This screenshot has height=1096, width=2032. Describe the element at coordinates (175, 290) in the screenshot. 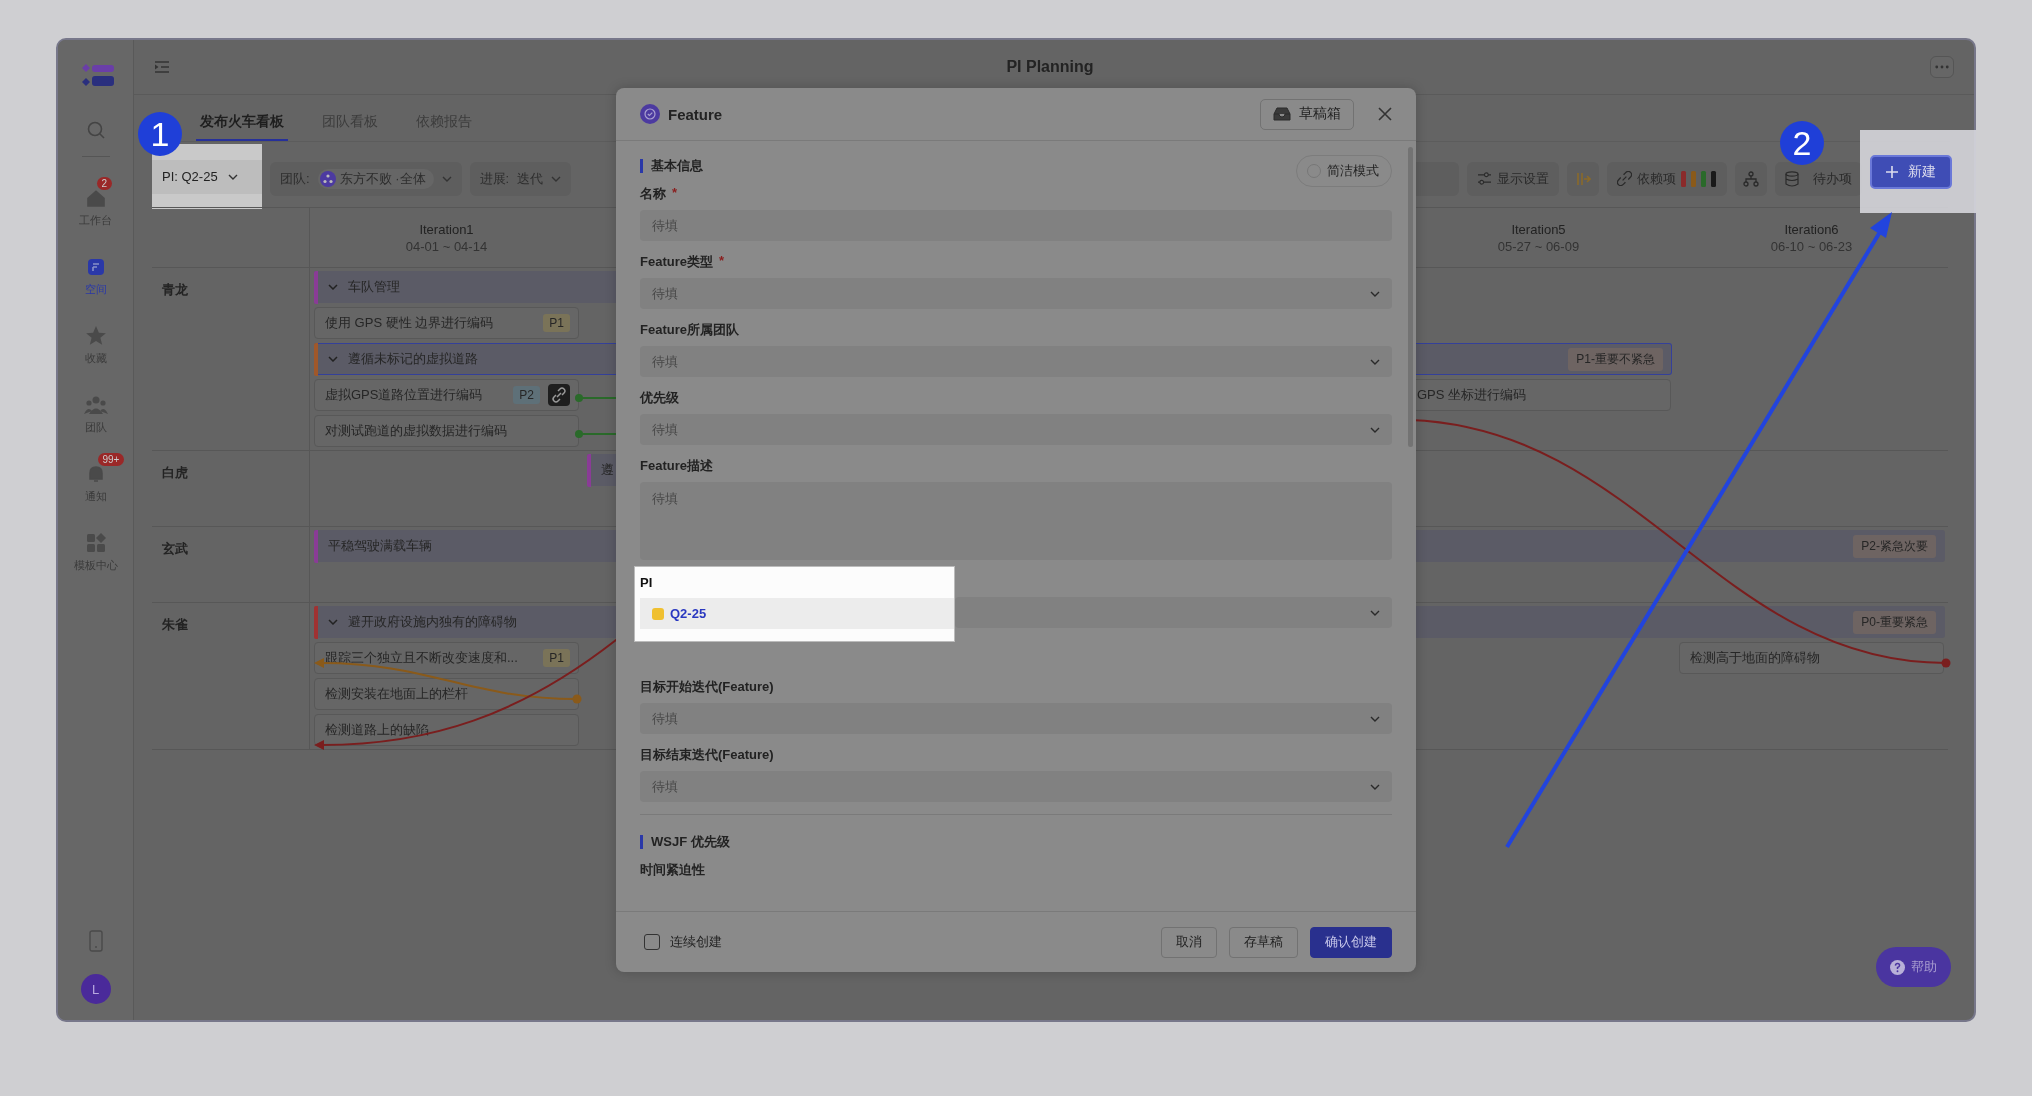

I see `team-name: 青龙` at that location.